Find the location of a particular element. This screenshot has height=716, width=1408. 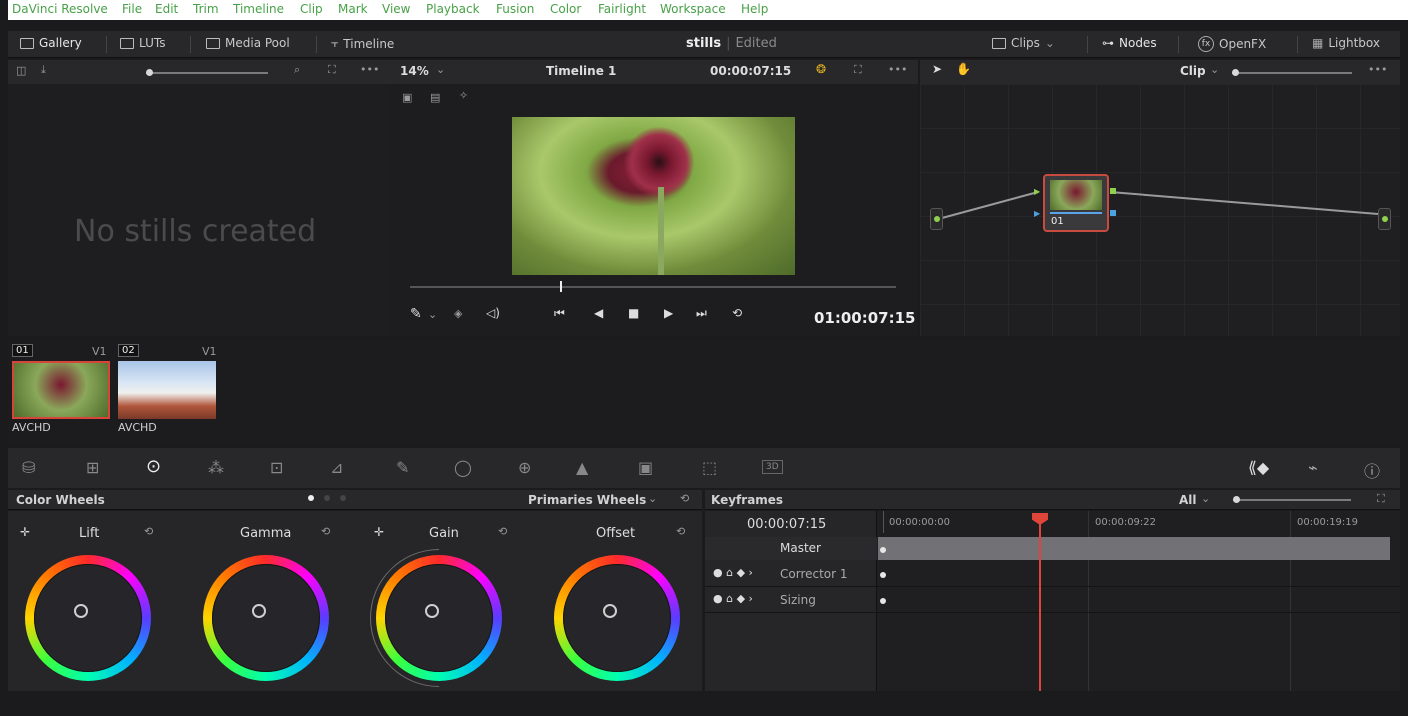

tracker-icon: ⊕ is located at coordinates (524, 467).